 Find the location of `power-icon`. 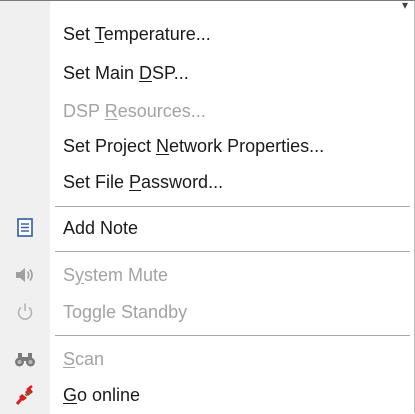

power-icon is located at coordinates (25, 311).